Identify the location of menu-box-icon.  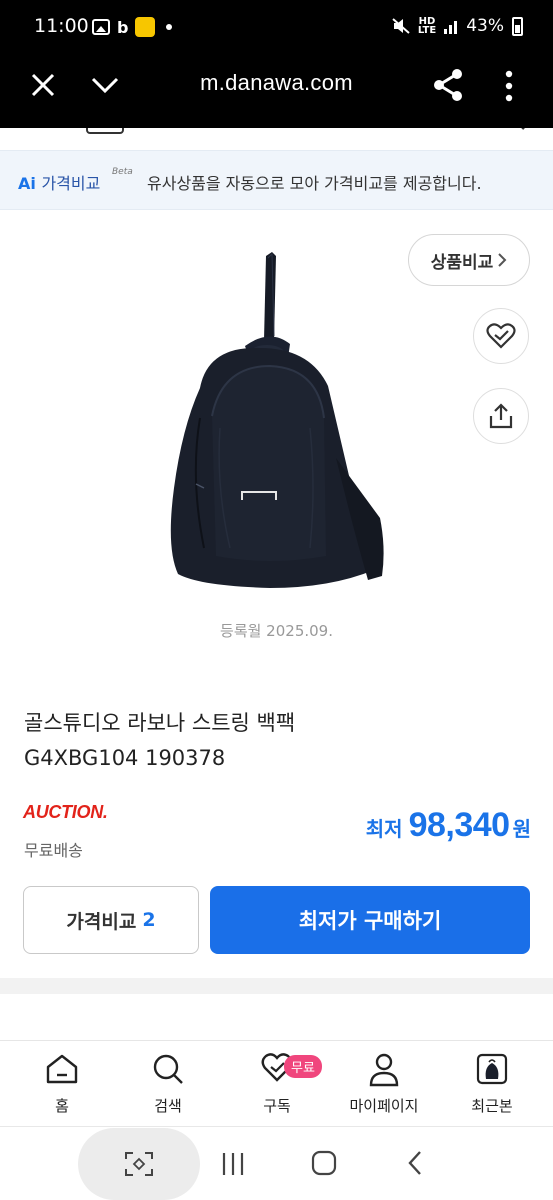
(105, 131).